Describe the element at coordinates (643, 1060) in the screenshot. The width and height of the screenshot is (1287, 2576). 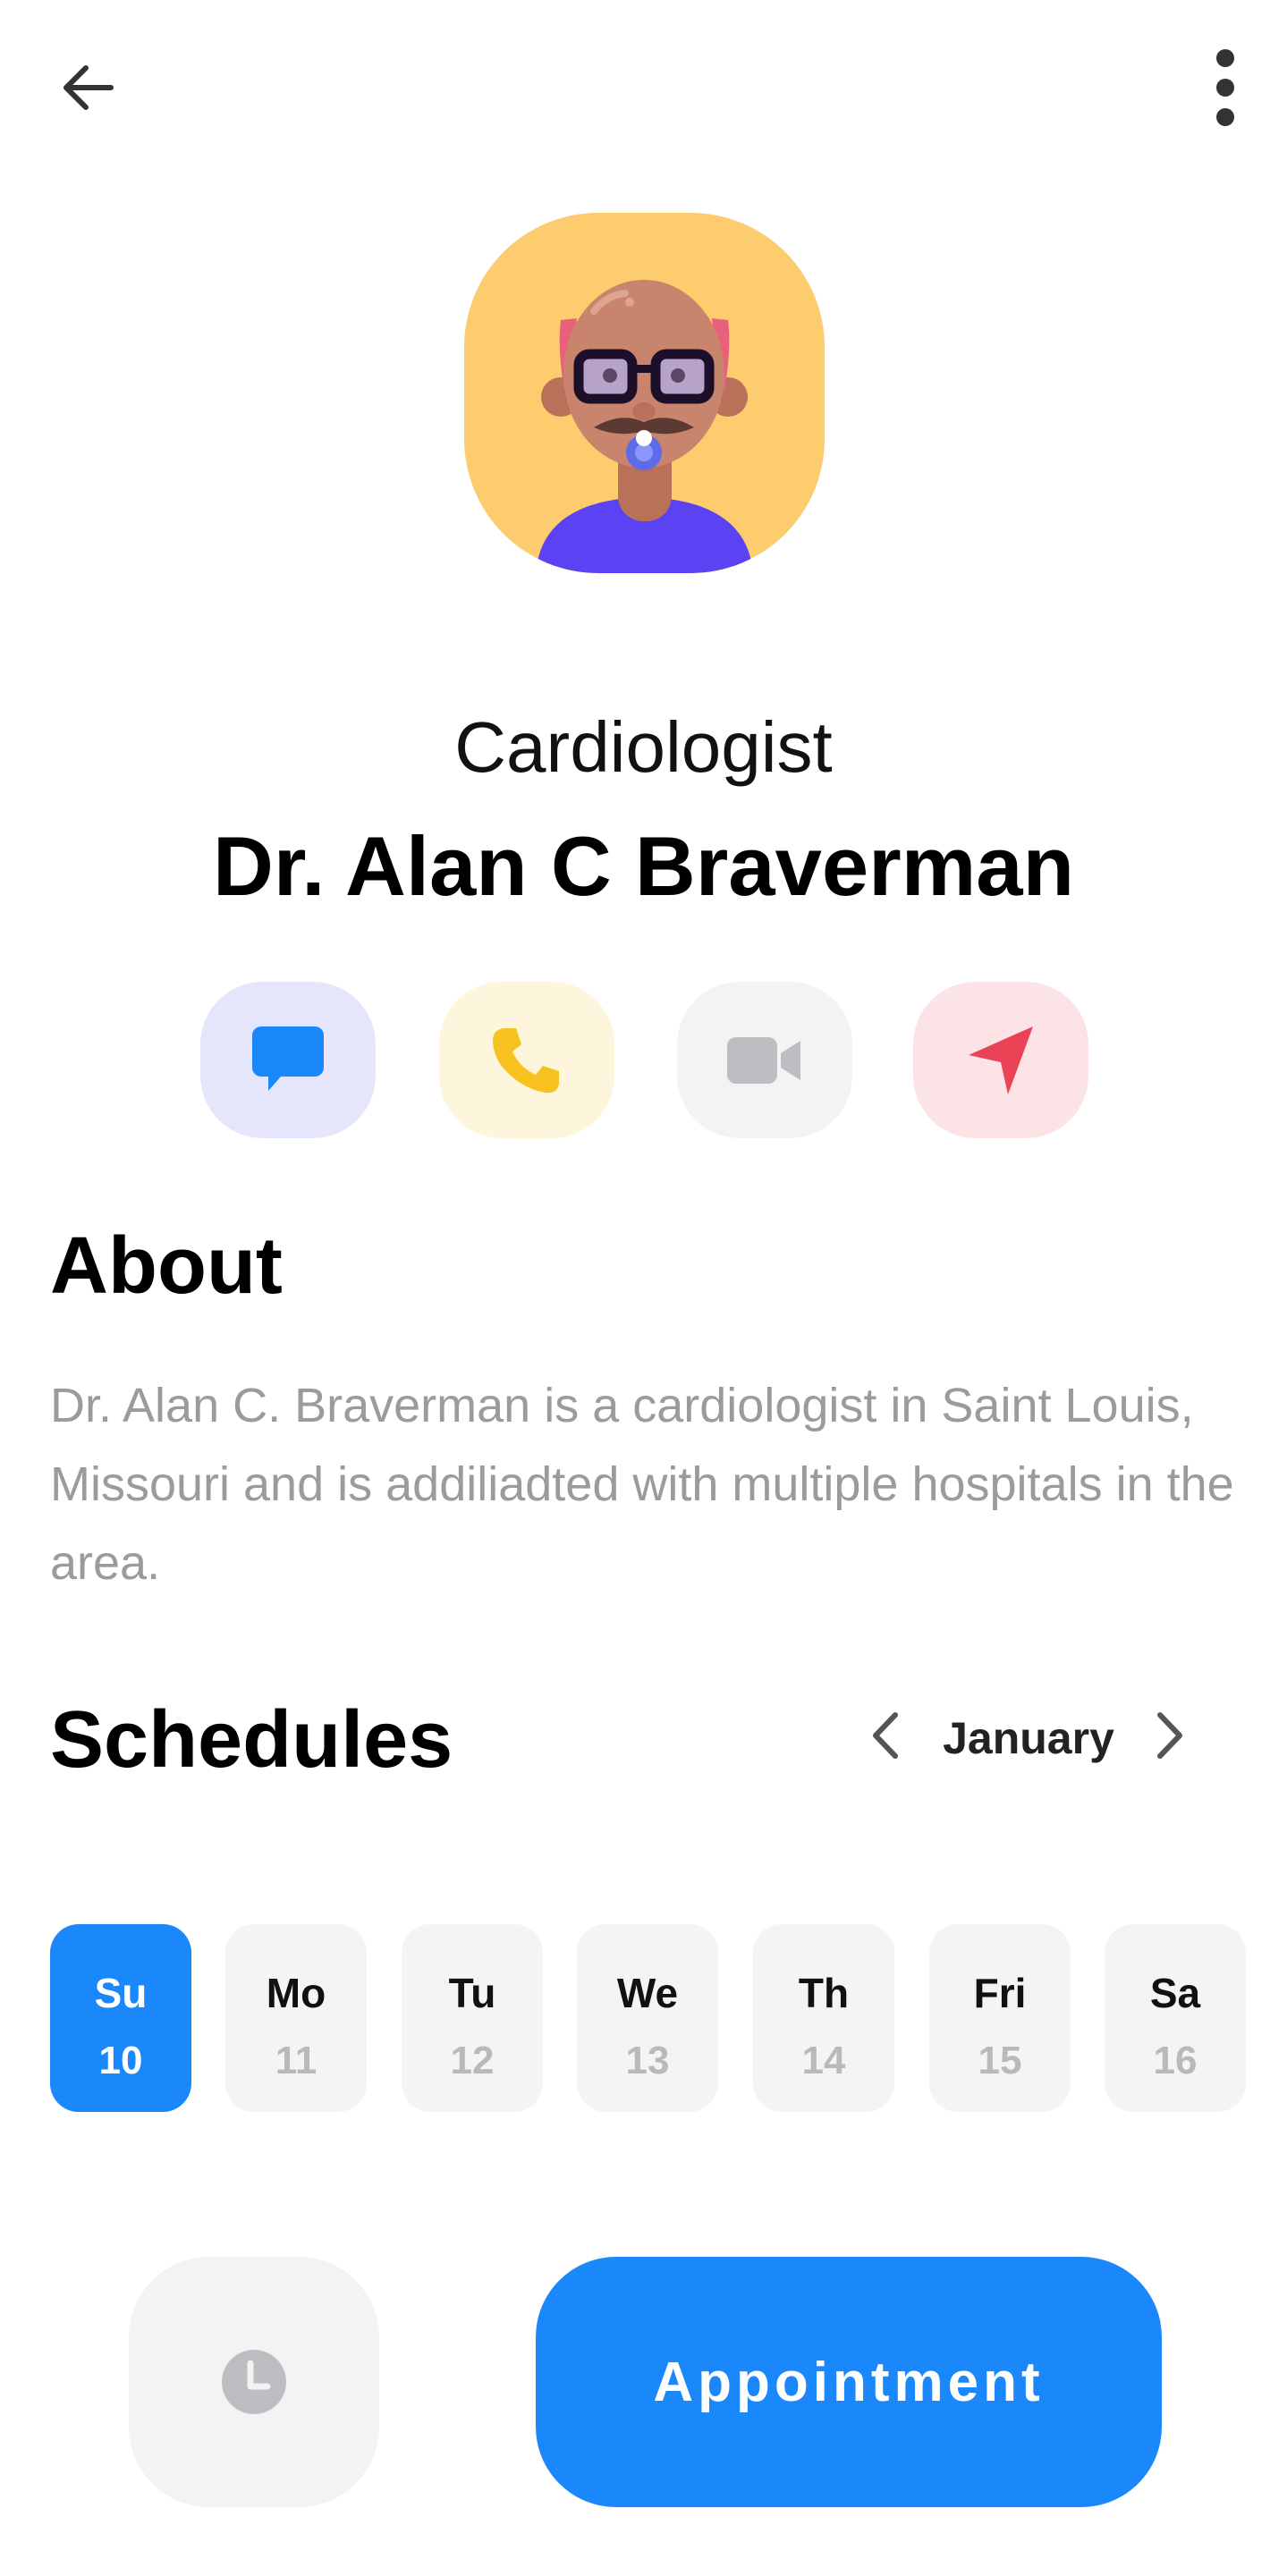
I see `contact-actions` at that location.